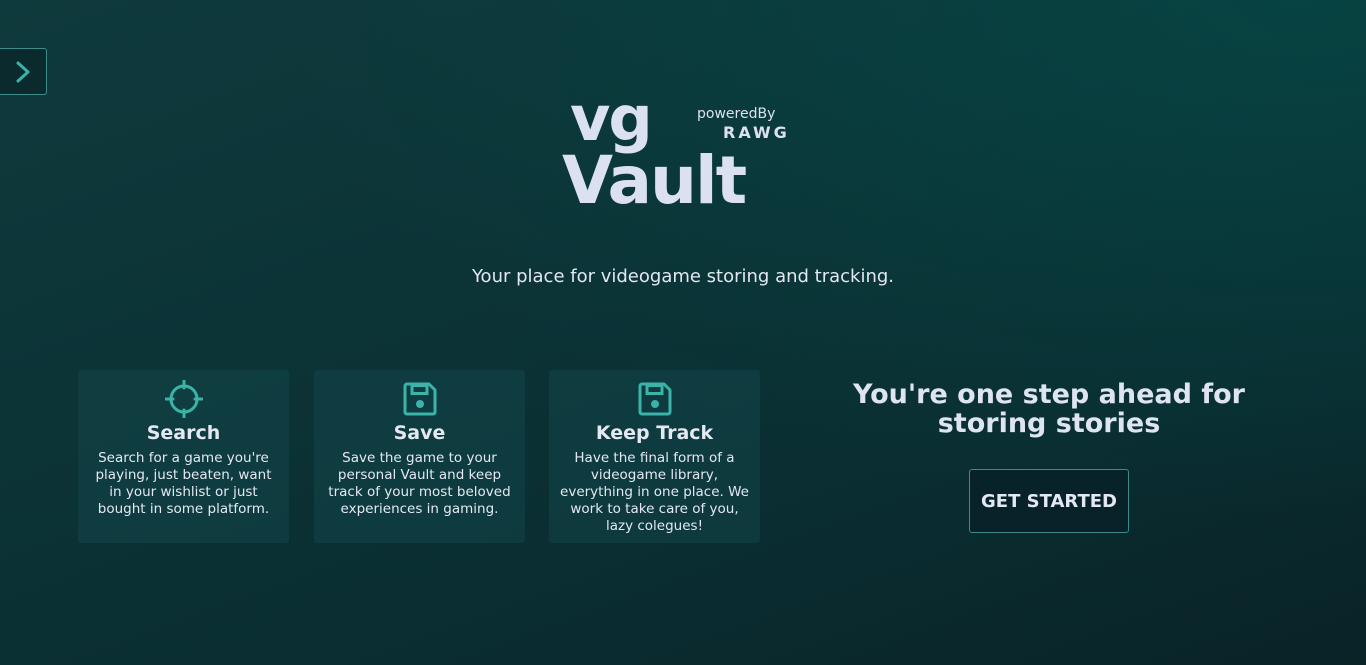  I want to click on sidebar-toggle-button, so click(23, 71).